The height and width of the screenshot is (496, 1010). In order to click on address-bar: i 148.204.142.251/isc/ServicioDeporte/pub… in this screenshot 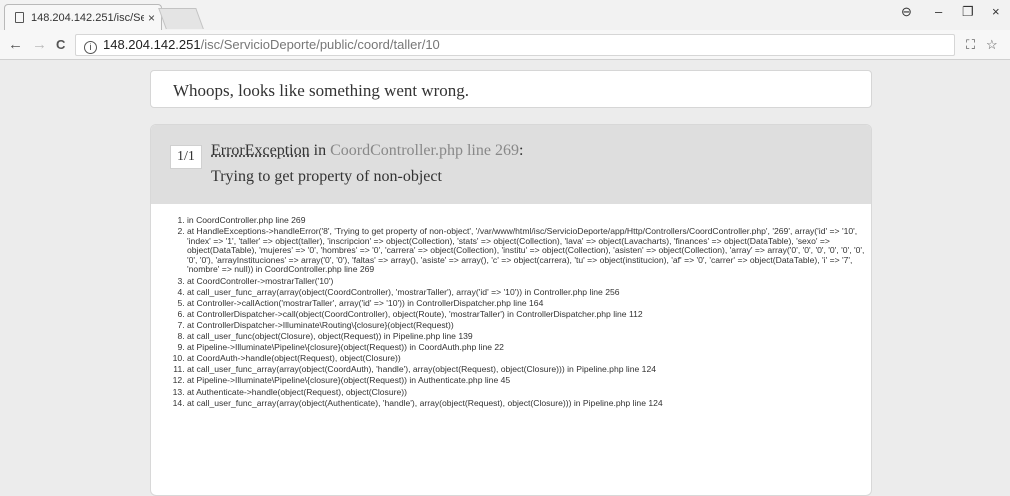, I will do `click(515, 45)`.